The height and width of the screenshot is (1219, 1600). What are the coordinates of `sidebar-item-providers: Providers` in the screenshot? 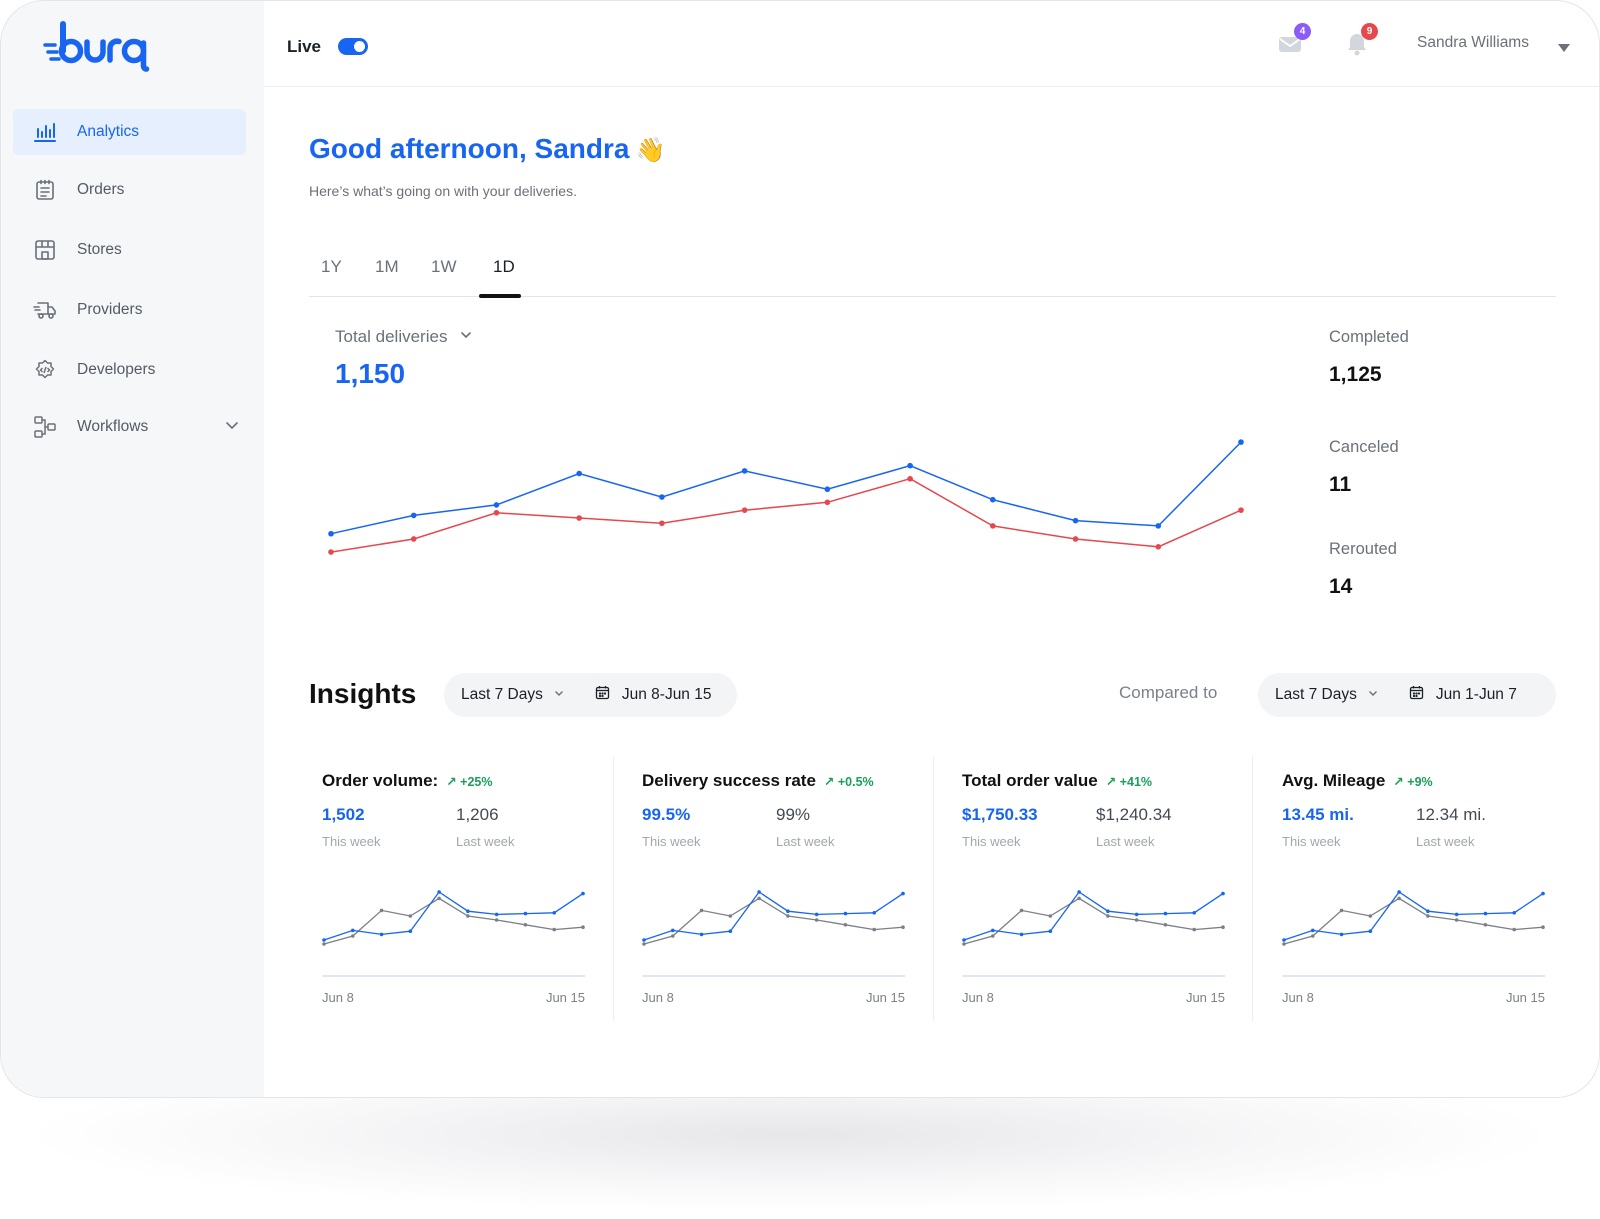 It's located at (129, 310).